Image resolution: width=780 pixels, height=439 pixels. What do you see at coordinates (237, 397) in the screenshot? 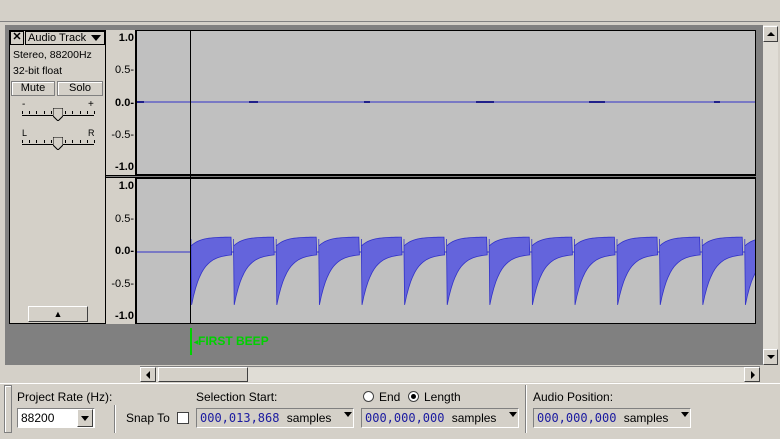
I see `selection-start-label: Selection Start:` at bounding box center [237, 397].